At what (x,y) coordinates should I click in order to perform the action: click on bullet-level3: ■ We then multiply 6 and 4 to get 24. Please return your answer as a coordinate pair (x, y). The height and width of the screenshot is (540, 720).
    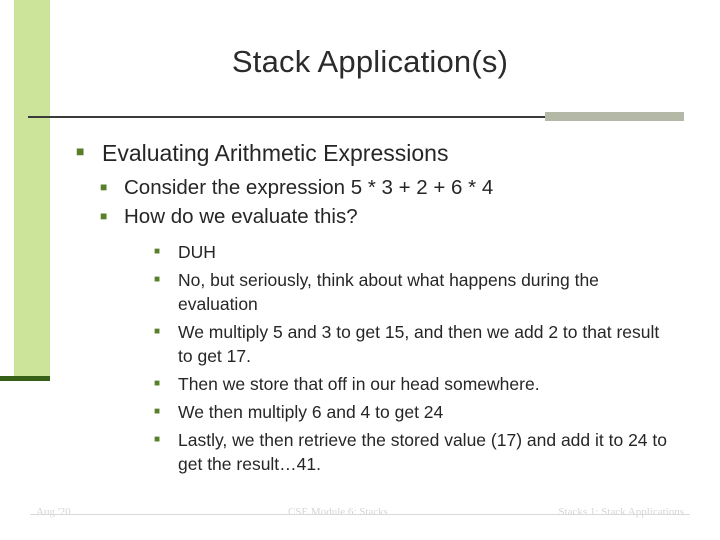
    Looking at the image, I should click on (420, 412).